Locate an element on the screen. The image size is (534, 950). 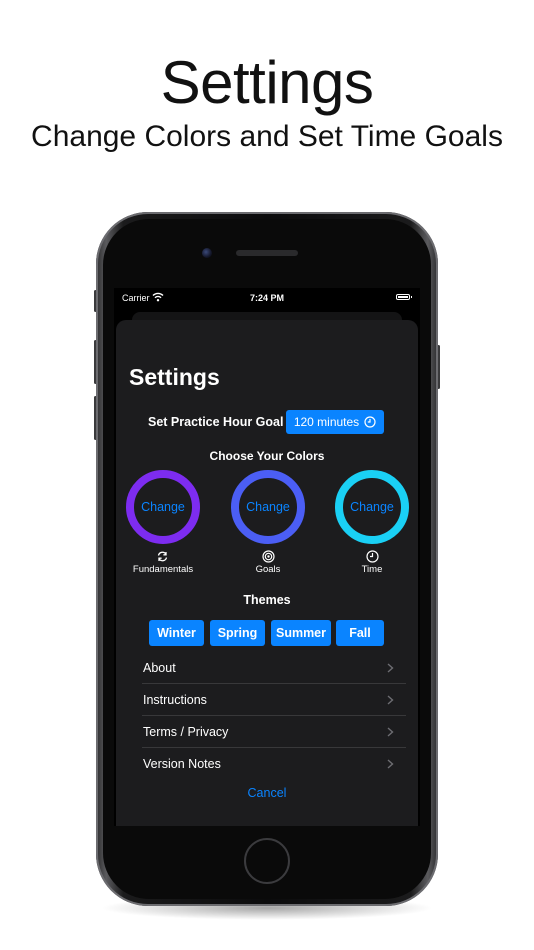
menu-item-instructions: Instructions is located at coordinates (274, 700).